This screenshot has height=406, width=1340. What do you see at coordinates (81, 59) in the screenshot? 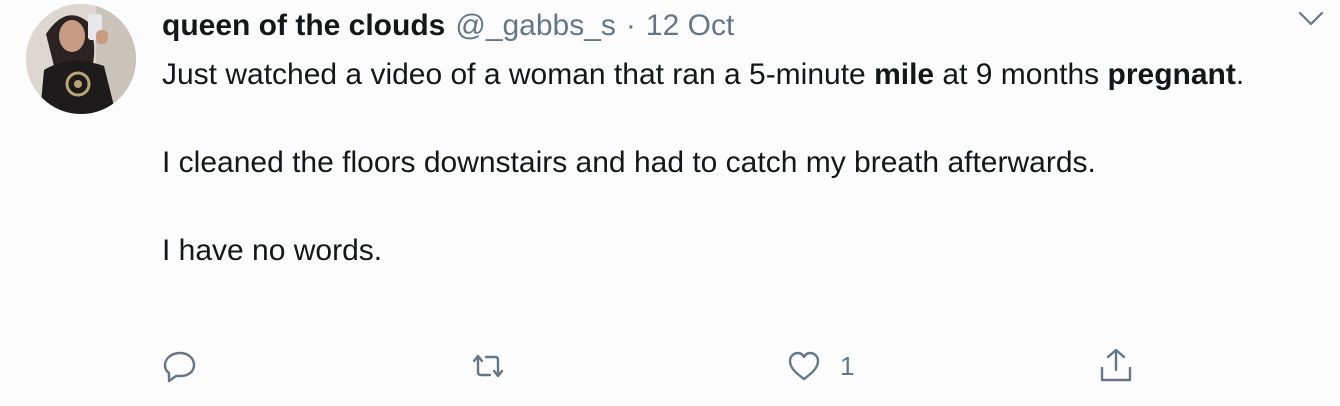
I see `avatar` at bounding box center [81, 59].